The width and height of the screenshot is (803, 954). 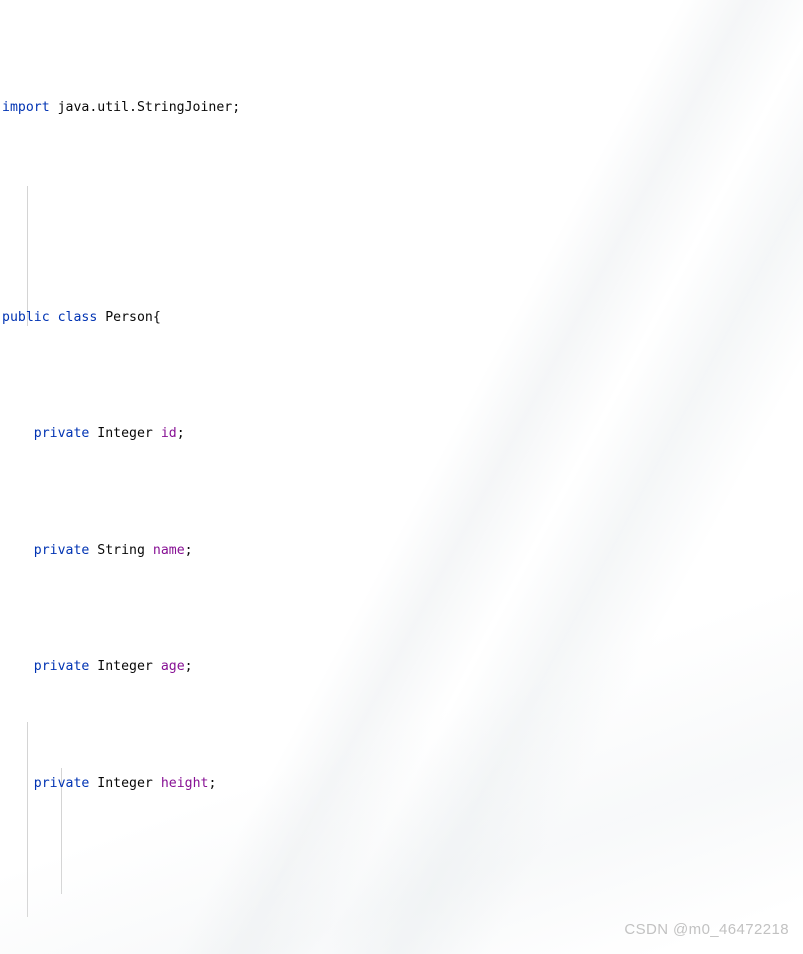 I want to click on token-import-path: java.util.StringJoiner;, so click(x=145, y=108).